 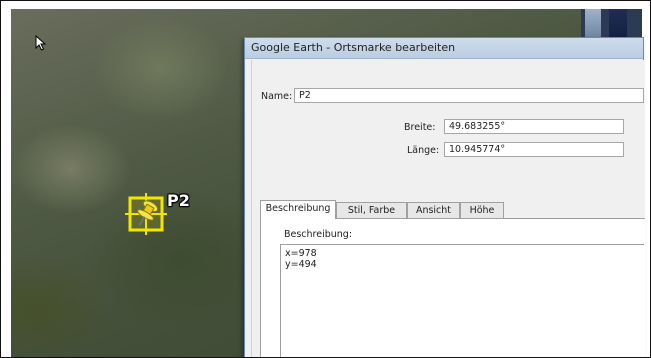 What do you see at coordinates (534, 126) in the screenshot?
I see `latitude-field: 49.683255°` at bounding box center [534, 126].